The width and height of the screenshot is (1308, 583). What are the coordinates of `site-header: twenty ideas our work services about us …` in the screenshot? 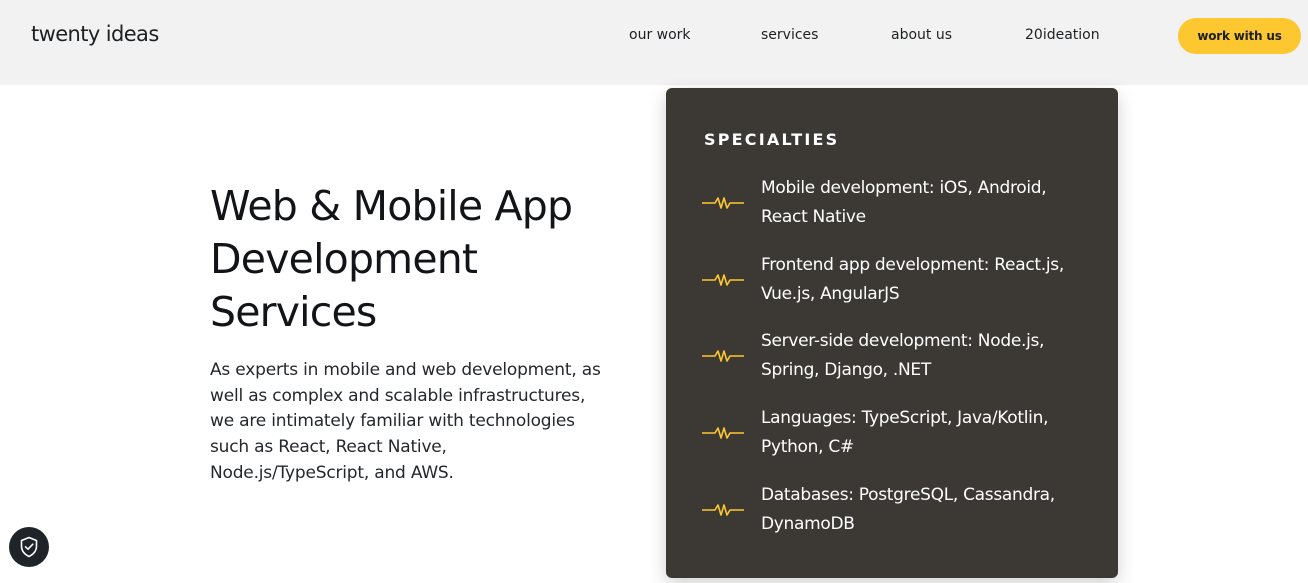 It's located at (654, 42).